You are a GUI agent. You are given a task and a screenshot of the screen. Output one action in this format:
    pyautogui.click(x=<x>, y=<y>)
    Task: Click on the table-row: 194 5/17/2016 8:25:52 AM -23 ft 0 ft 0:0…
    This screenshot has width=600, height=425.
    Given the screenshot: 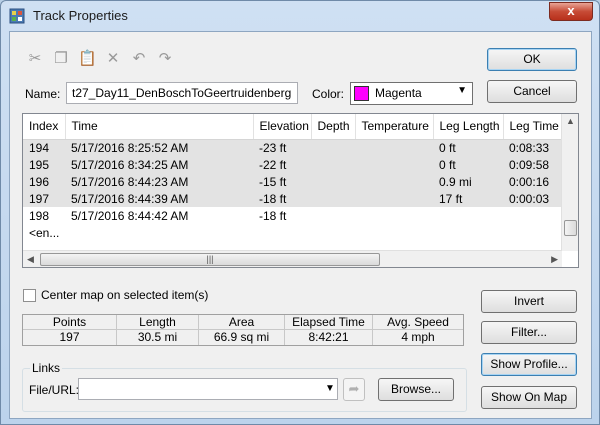 What is the action you would take?
    pyautogui.click(x=293, y=147)
    